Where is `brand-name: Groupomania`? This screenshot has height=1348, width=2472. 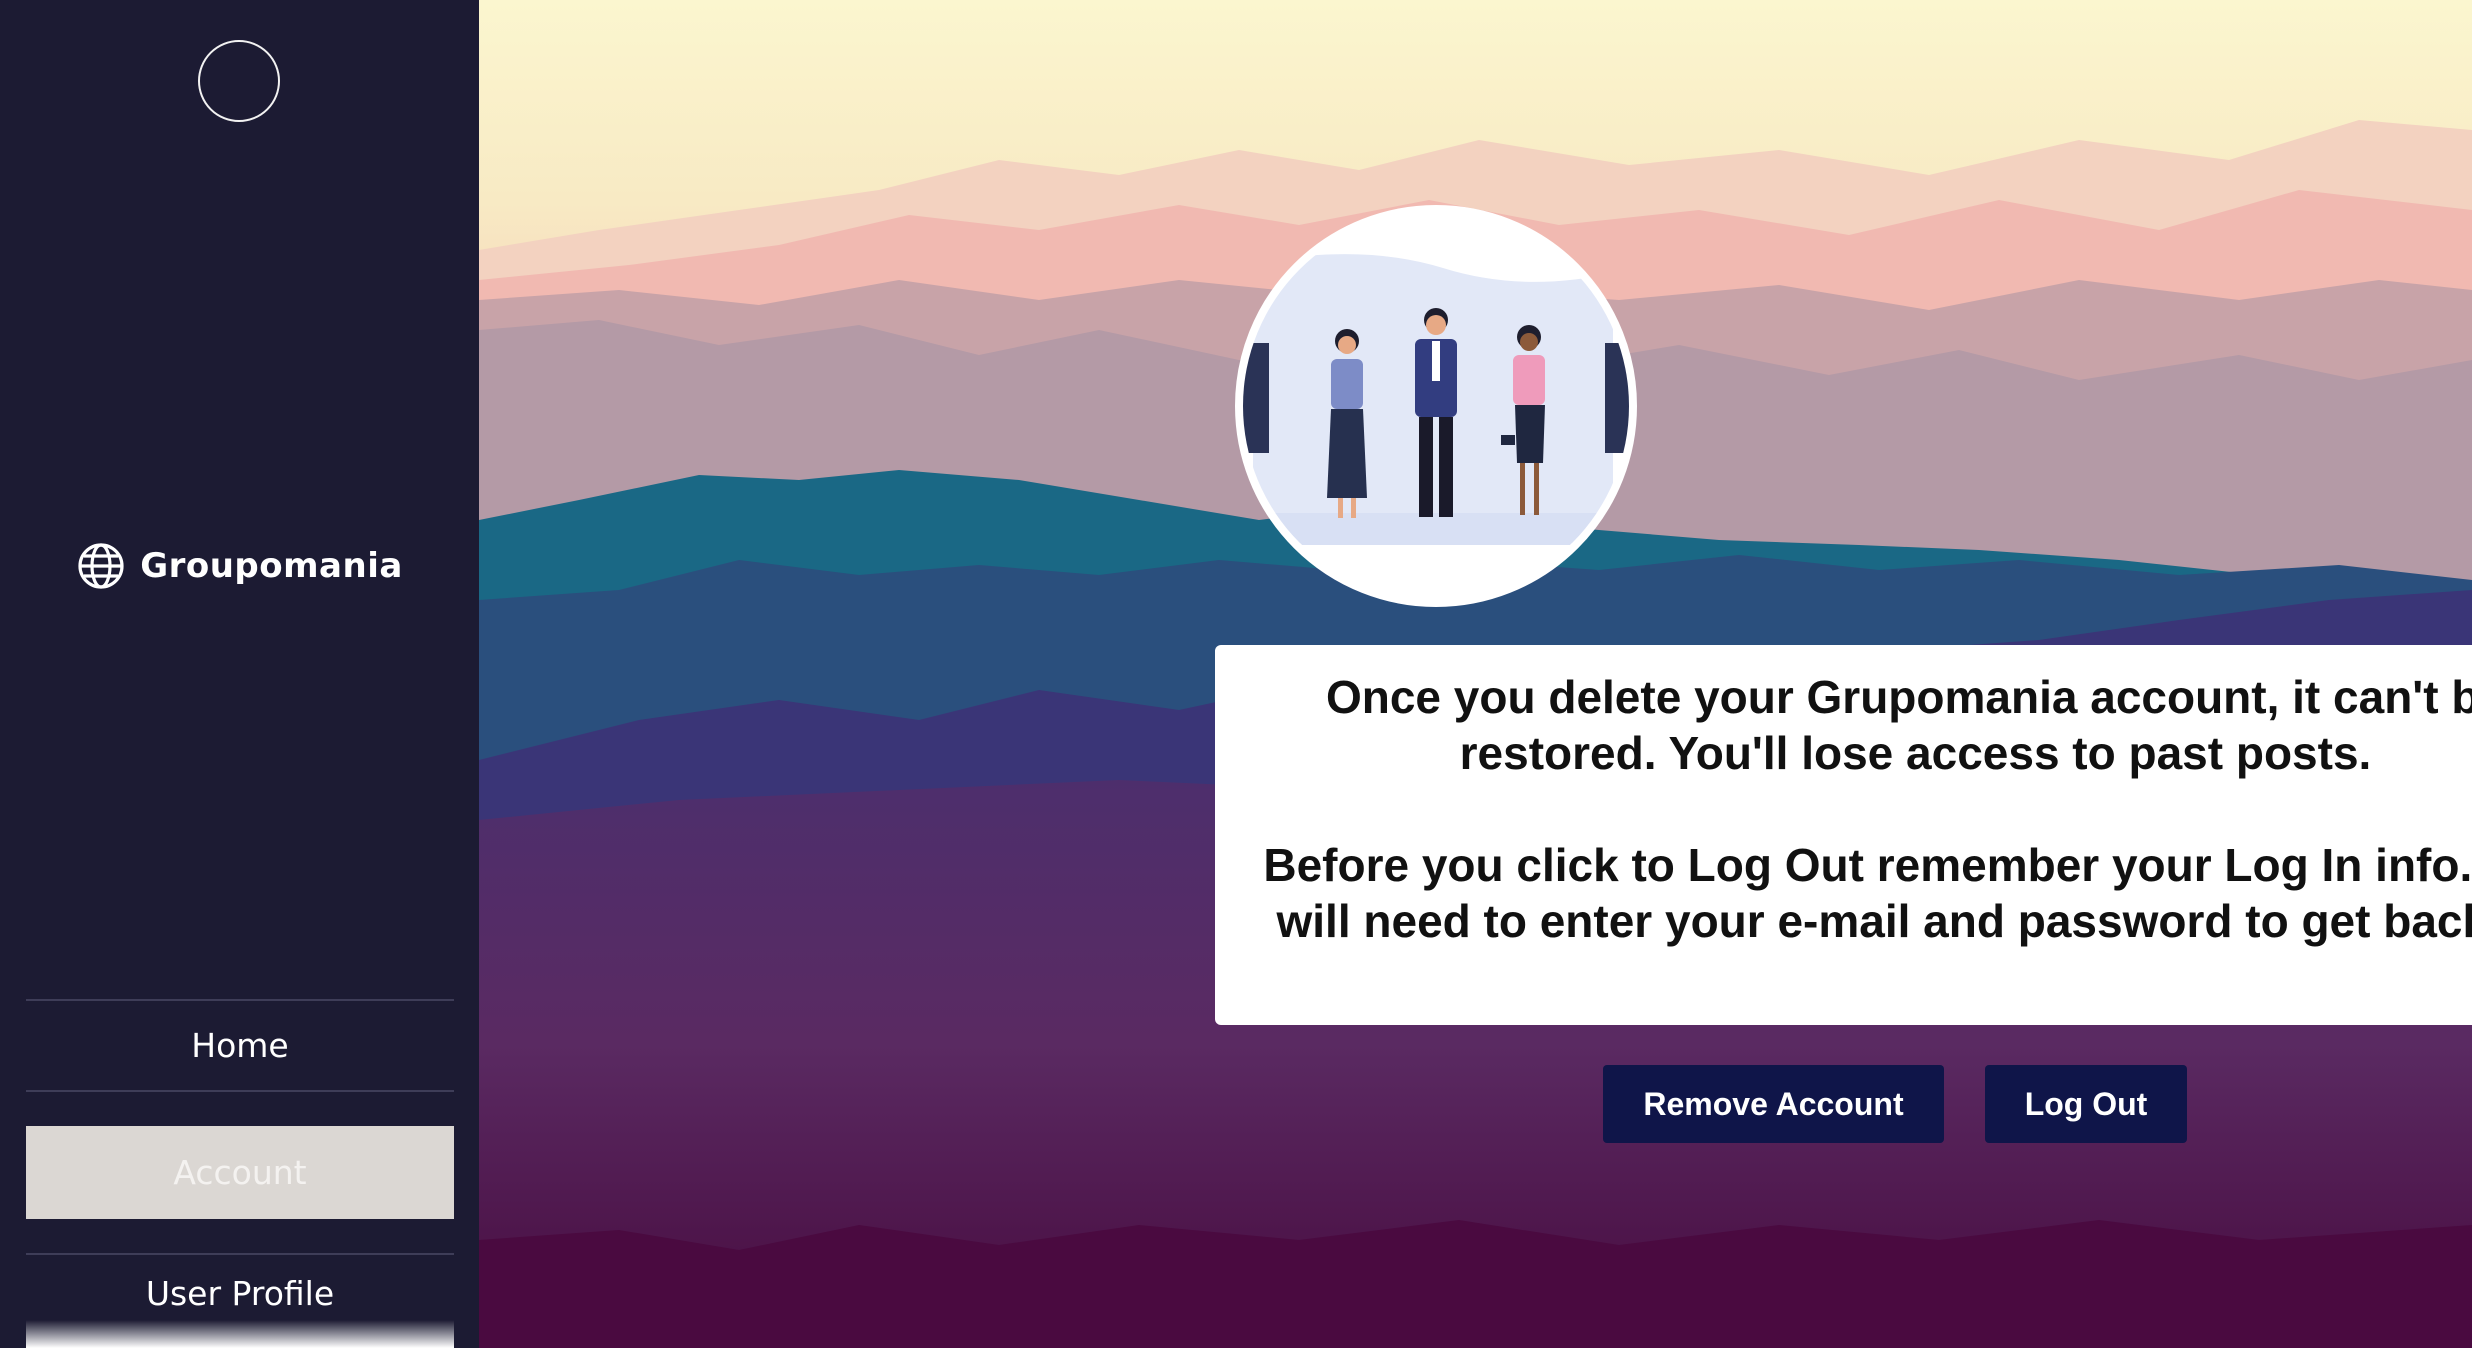
brand-name: Groupomania is located at coordinates (271, 566).